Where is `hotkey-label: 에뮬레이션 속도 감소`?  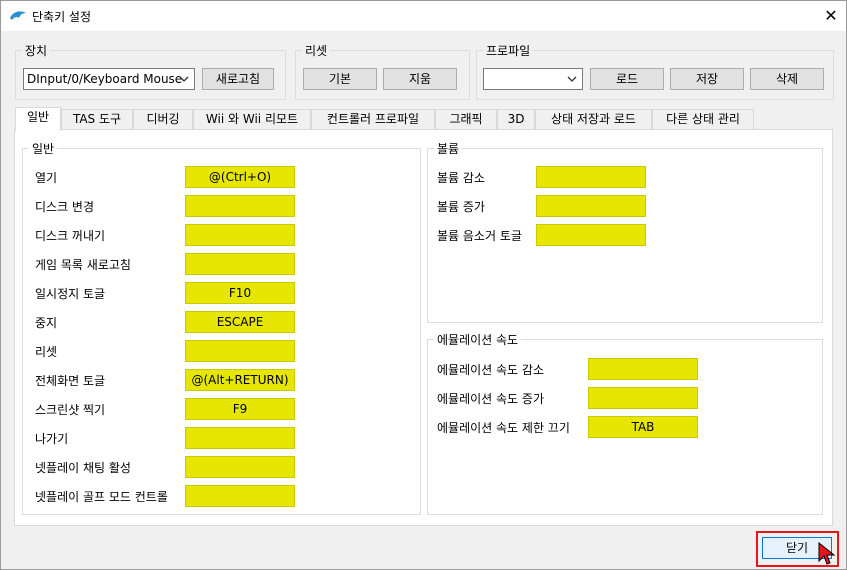
hotkey-label: 에뮬레이션 속도 감소 is located at coordinates (490, 370).